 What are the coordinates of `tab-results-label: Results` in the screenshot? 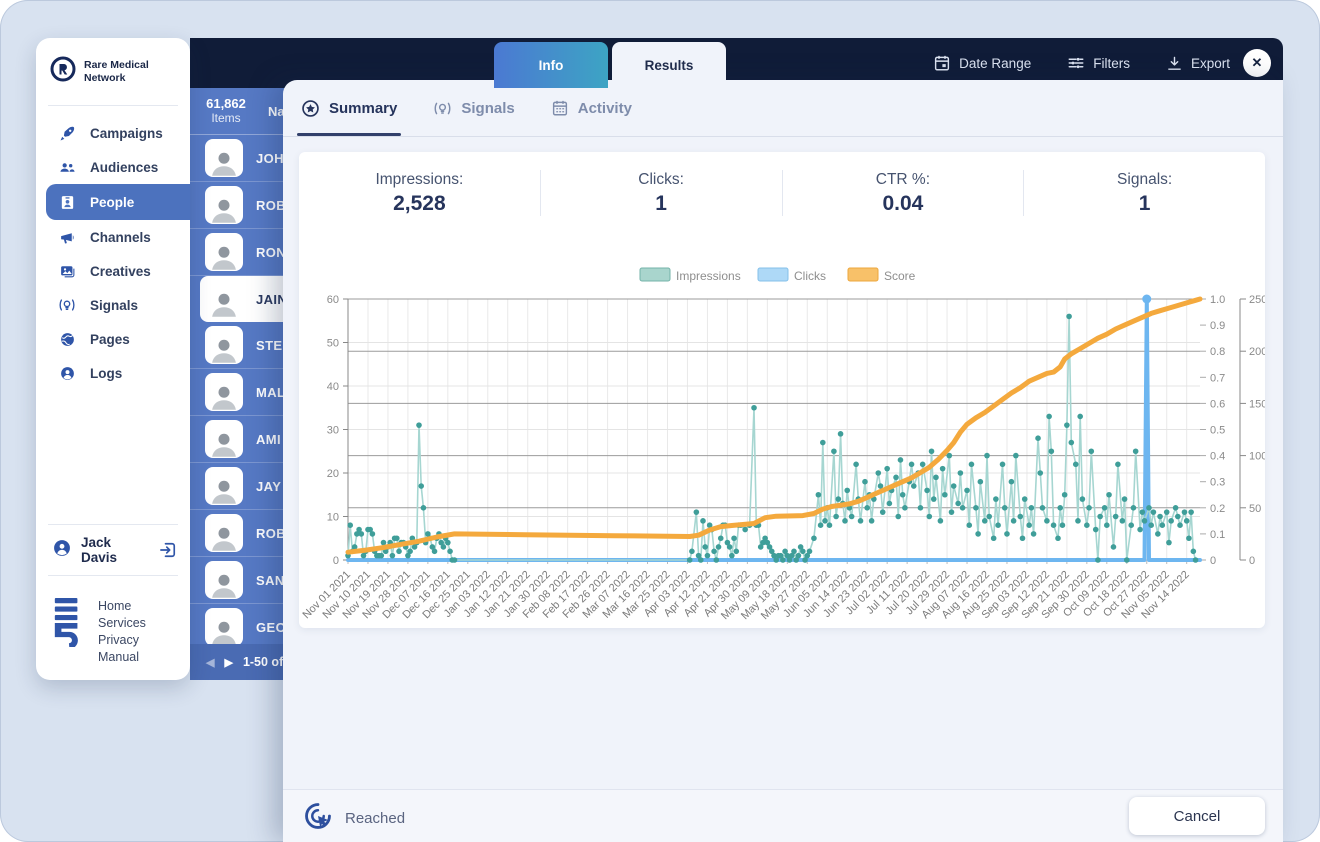 It's located at (669, 65).